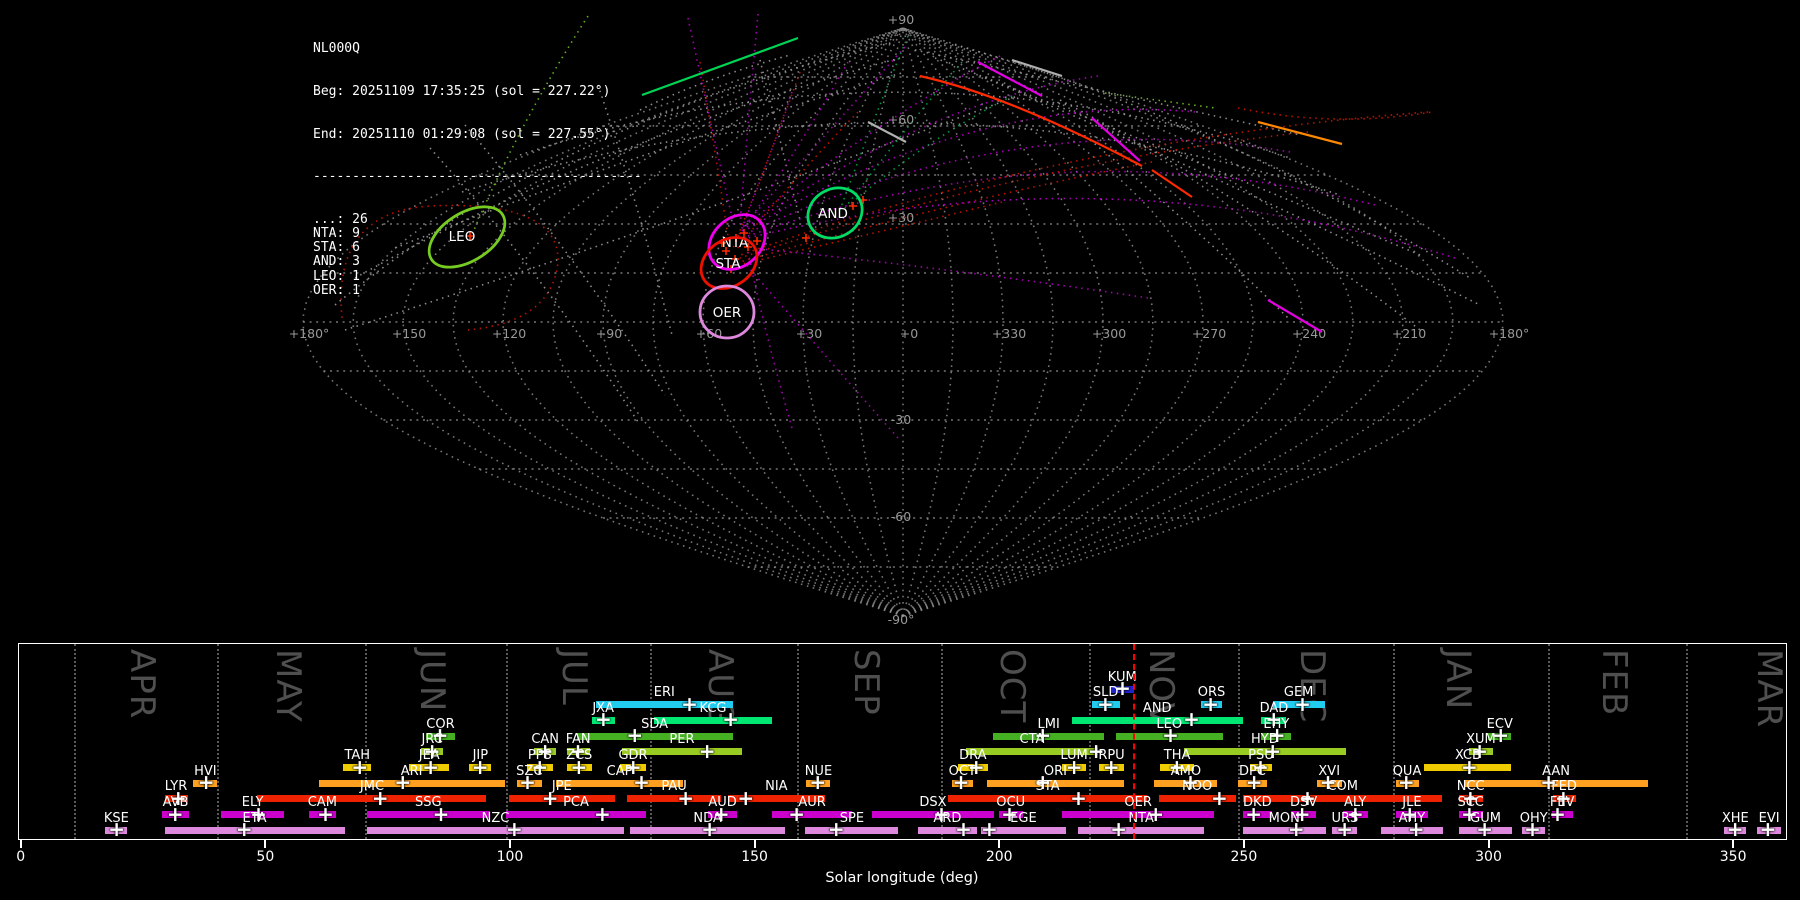  Describe the element at coordinates (1009, 333) in the screenshot. I see `lon-label: +330` at that location.